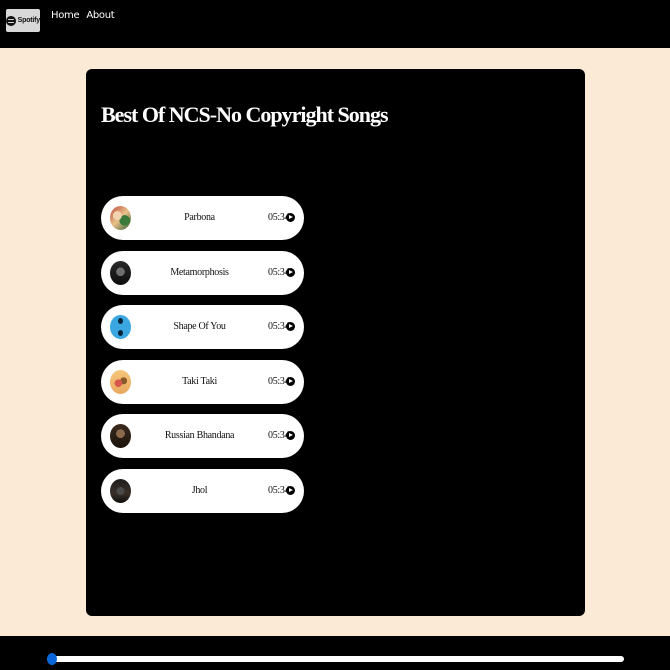 The height and width of the screenshot is (670, 670). I want to click on song-item: Shape Of You 05:34, so click(202, 327).